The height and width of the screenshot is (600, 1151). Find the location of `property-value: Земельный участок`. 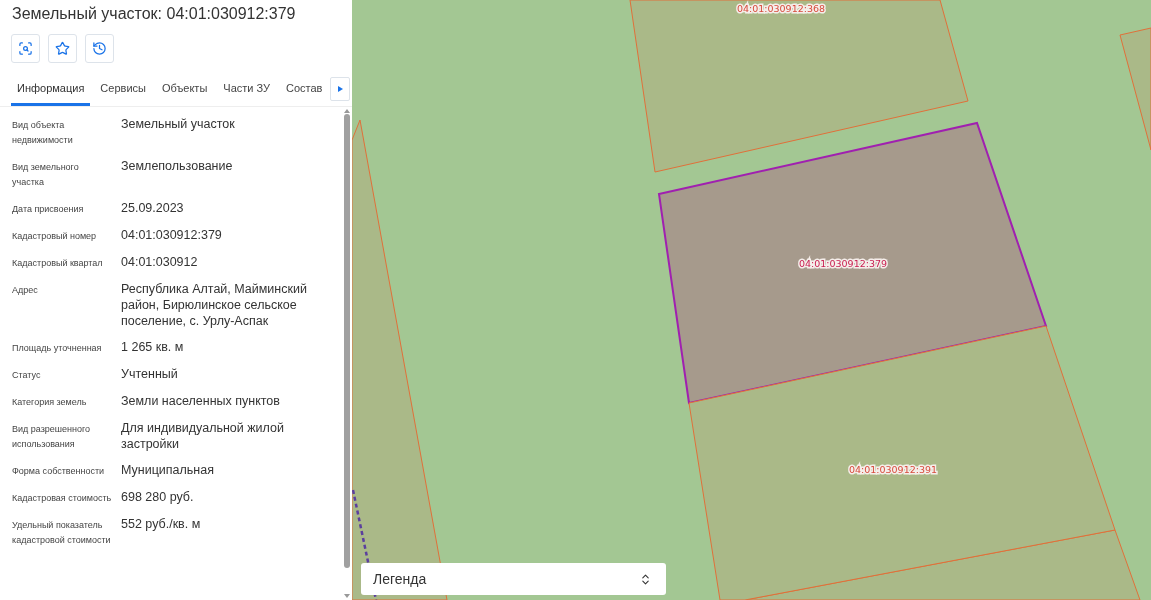

property-value: Земельный участок is located at coordinates (178, 124).